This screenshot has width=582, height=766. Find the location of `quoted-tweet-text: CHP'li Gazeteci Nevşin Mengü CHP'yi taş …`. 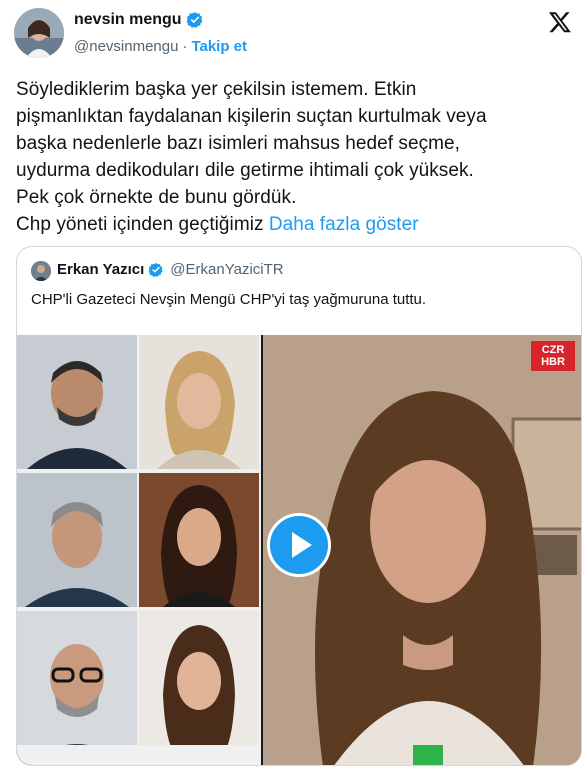

quoted-tweet-text: CHP'li Gazeteci Nevşin Mengü CHP'yi taş … is located at coordinates (229, 299).